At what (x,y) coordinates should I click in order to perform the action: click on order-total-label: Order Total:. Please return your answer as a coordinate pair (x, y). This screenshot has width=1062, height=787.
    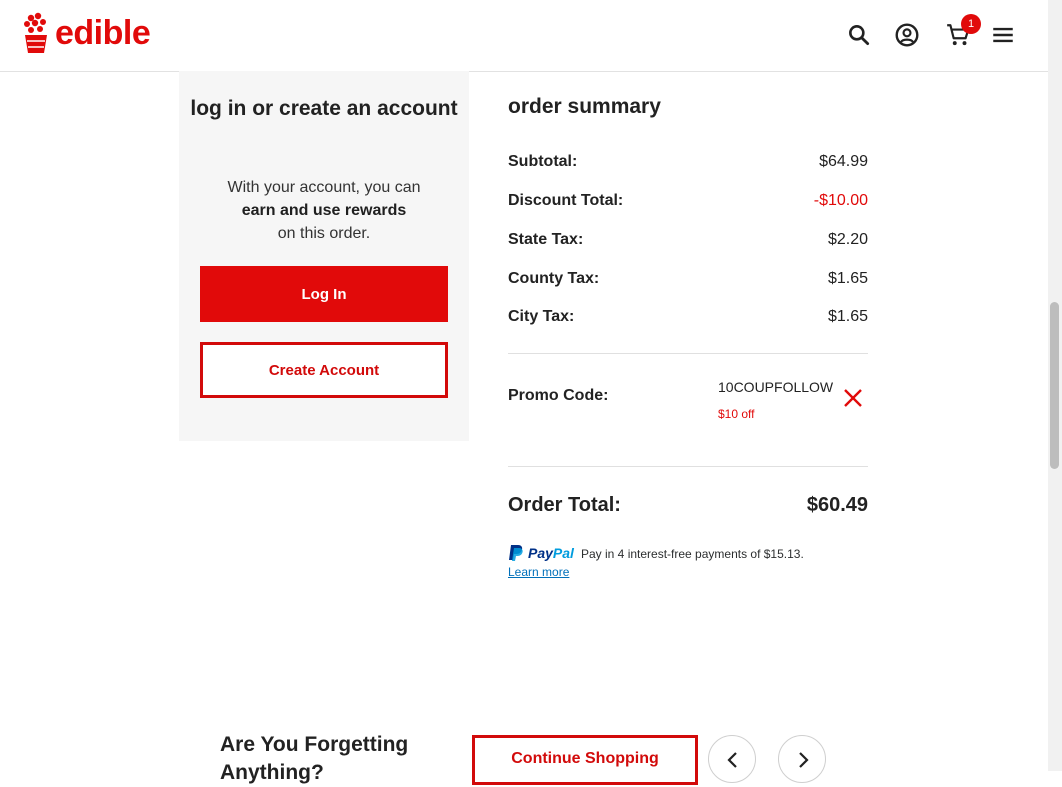
    Looking at the image, I should click on (564, 505).